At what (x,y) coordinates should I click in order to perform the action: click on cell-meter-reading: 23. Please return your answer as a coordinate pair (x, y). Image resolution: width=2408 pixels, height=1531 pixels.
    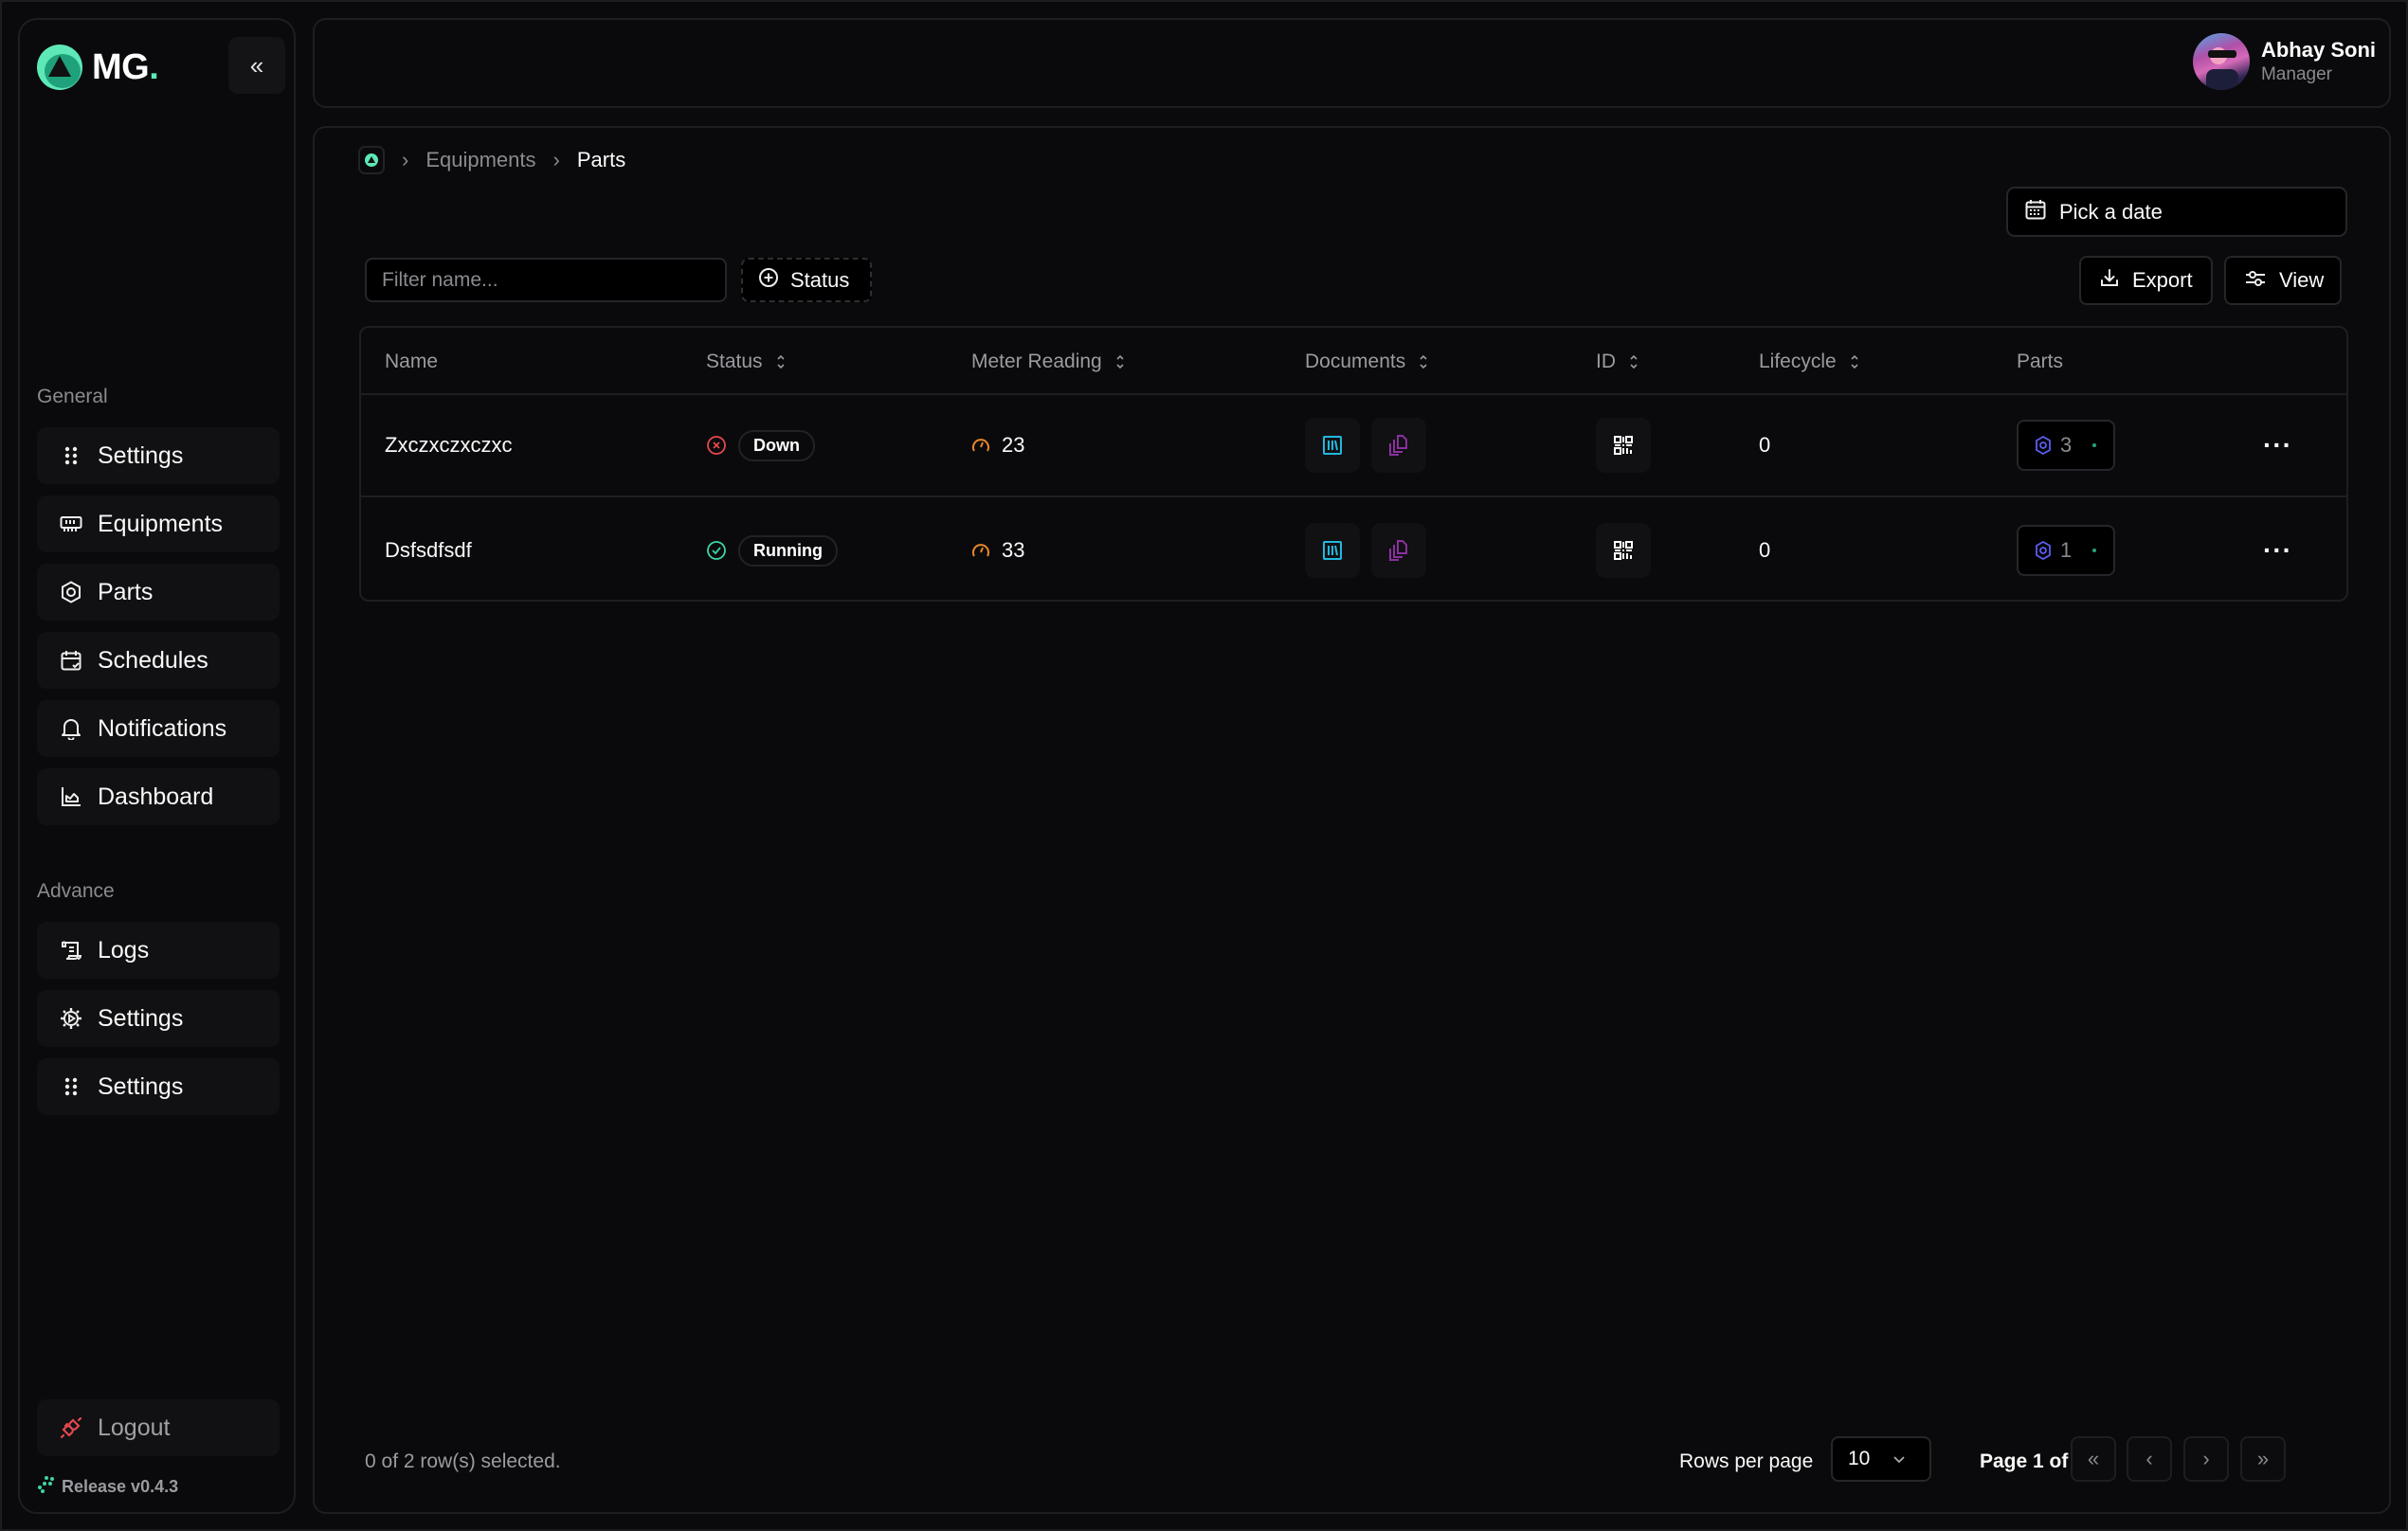
    Looking at the image, I should click on (997, 445).